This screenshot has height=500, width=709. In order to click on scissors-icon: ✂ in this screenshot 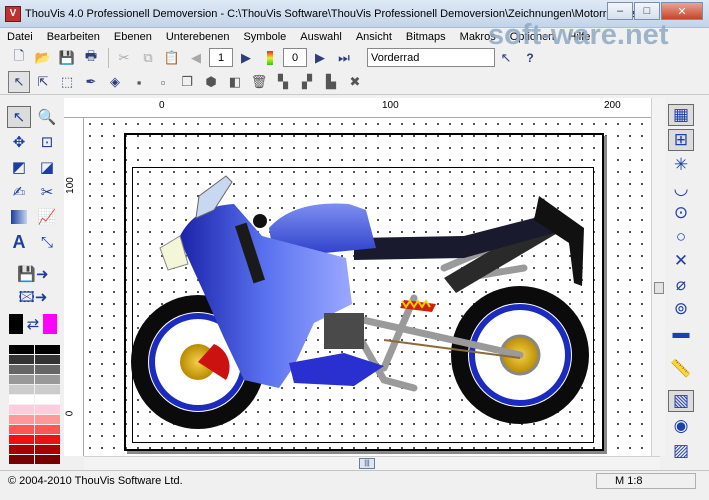, I will do `click(47, 192)`.